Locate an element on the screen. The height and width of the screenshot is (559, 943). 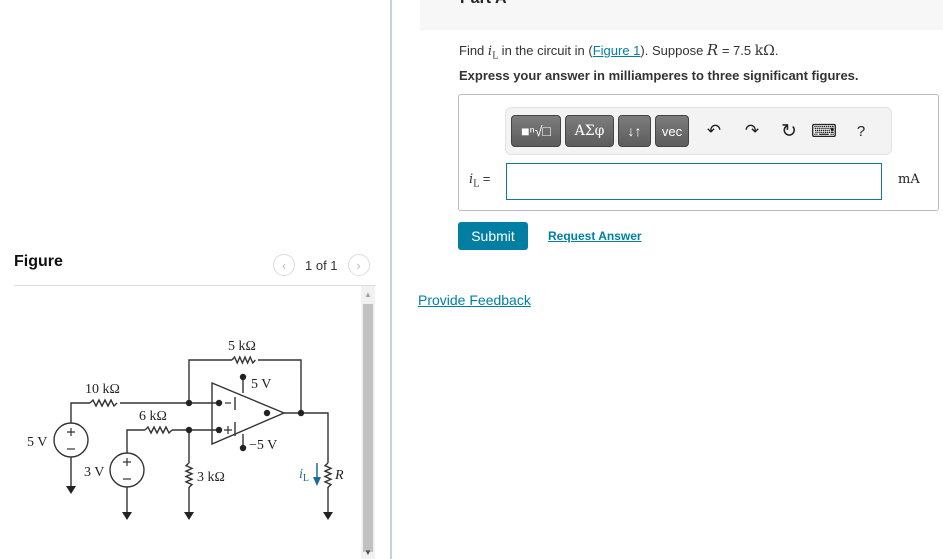
scroll-thumb is located at coordinates (368, 428).